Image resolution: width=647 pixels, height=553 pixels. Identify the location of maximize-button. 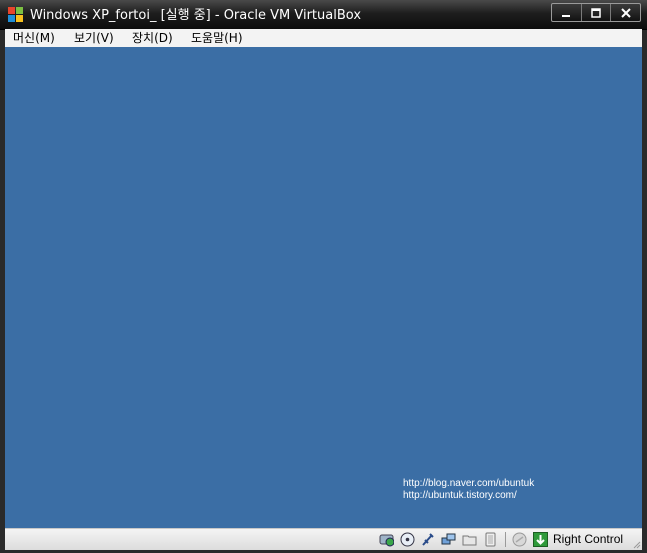
(595, 12).